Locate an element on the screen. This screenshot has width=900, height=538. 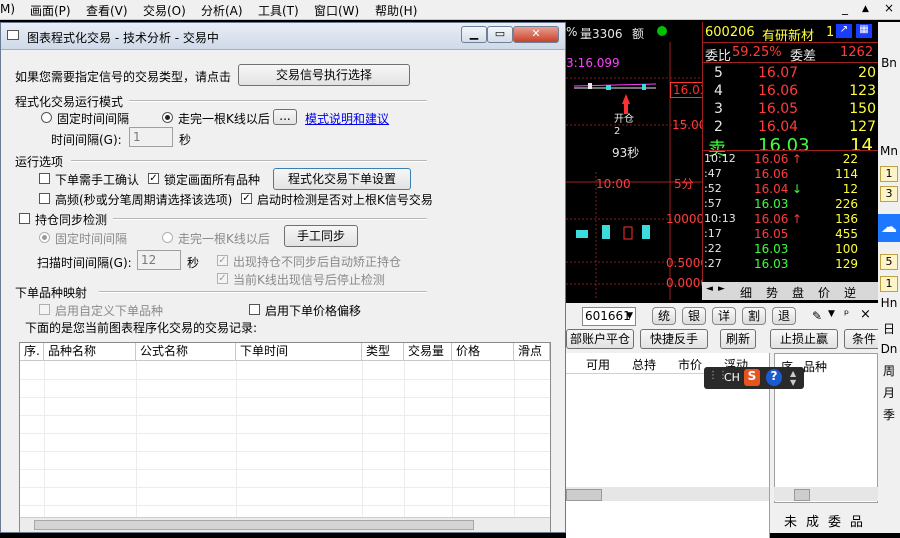
quote-tab: 势 is located at coordinates (772, 292).